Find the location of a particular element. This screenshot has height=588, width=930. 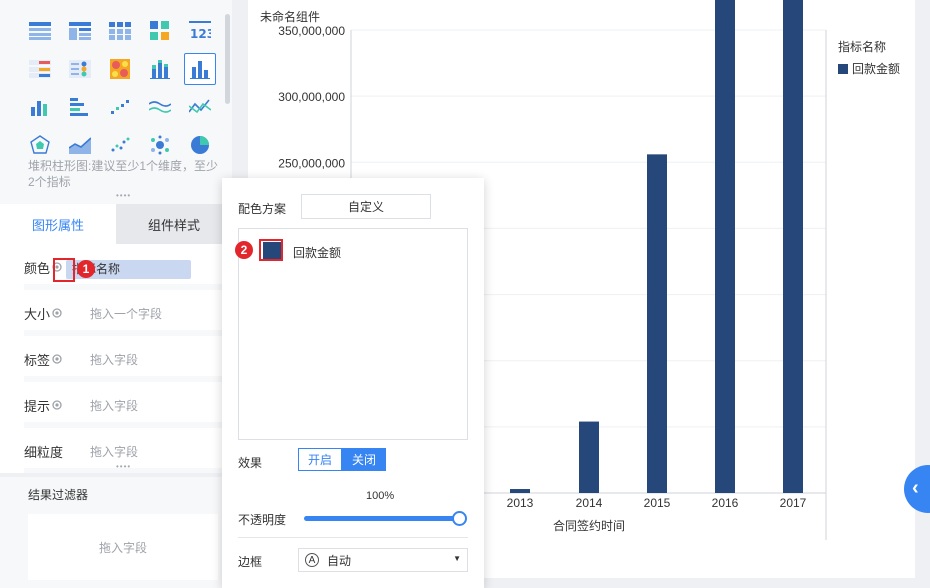

x-tick-label: 2015 is located at coordinates (657, 503).